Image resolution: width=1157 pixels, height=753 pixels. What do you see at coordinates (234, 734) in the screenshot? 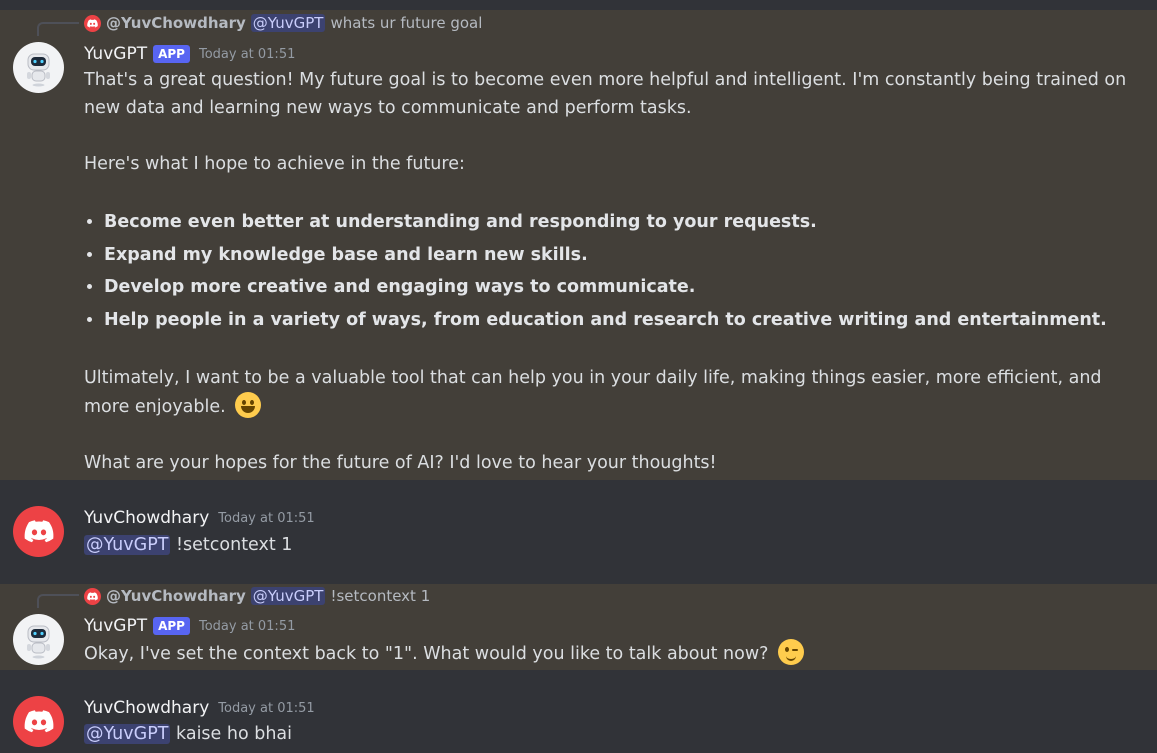
I see `message-text: kaise ho bhai` at bounding box center [234, 734].